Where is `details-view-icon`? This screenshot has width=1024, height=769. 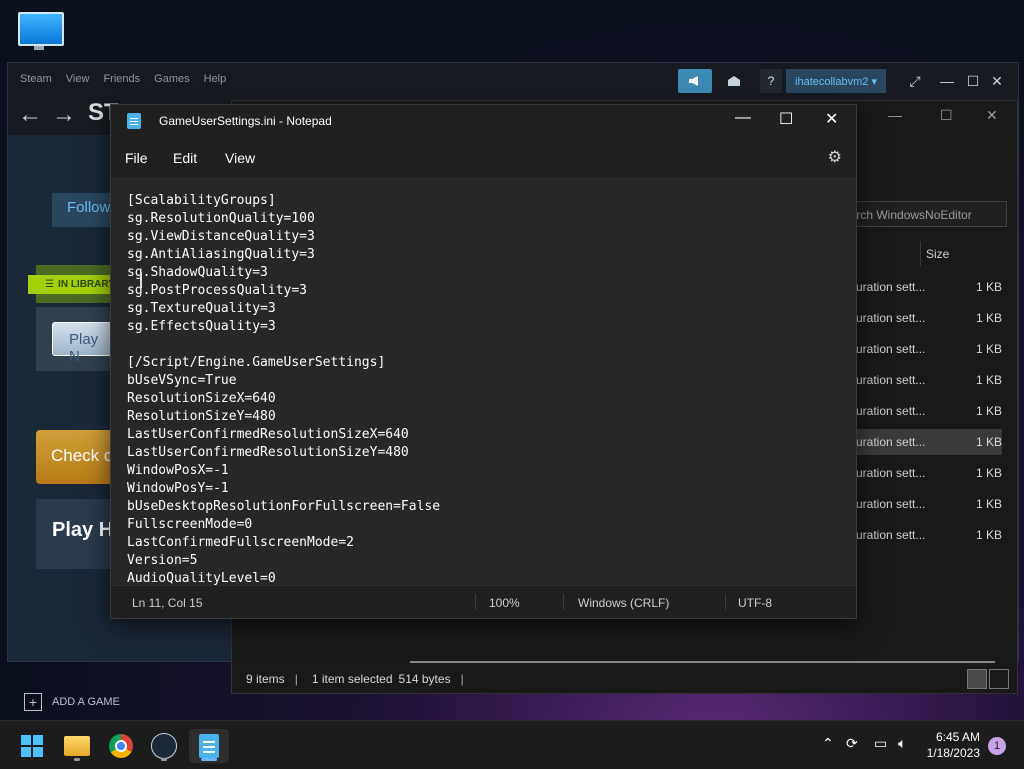
details-view-icon is located at coordinates (977, 679).